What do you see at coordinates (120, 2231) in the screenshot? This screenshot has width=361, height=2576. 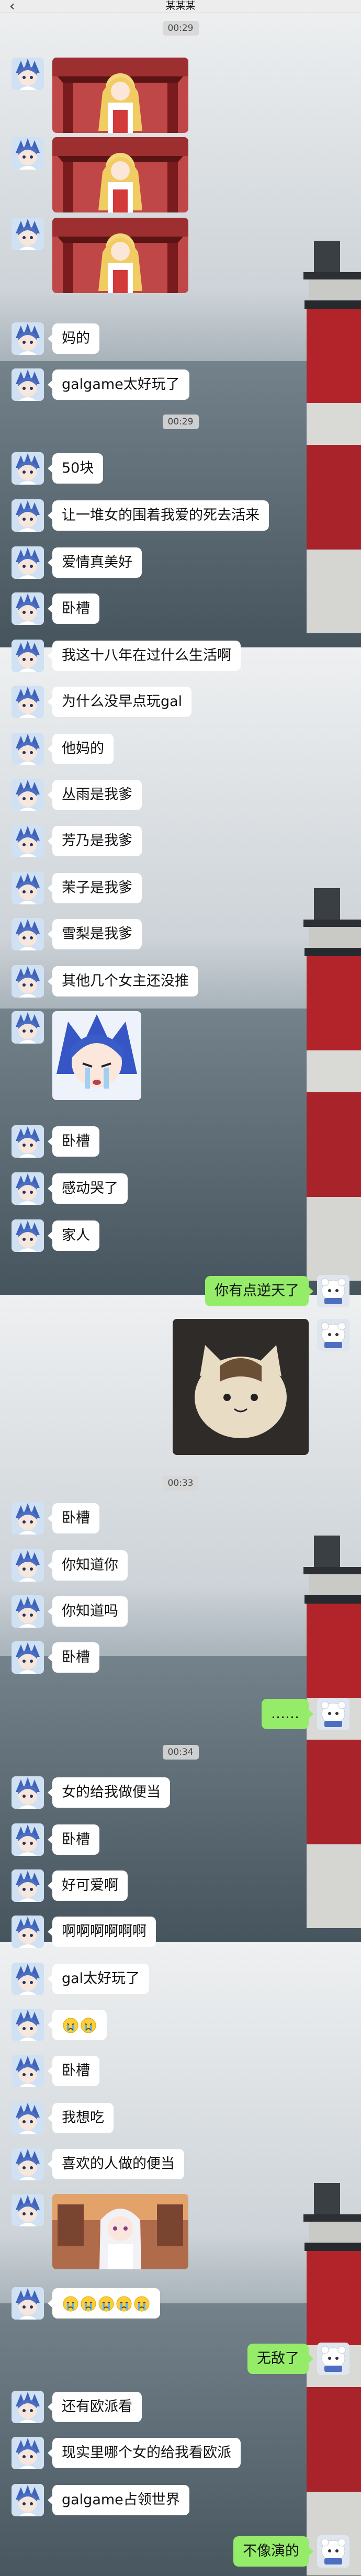 I see `white-hair-anime-girl` at bounding box center [120, 2231].